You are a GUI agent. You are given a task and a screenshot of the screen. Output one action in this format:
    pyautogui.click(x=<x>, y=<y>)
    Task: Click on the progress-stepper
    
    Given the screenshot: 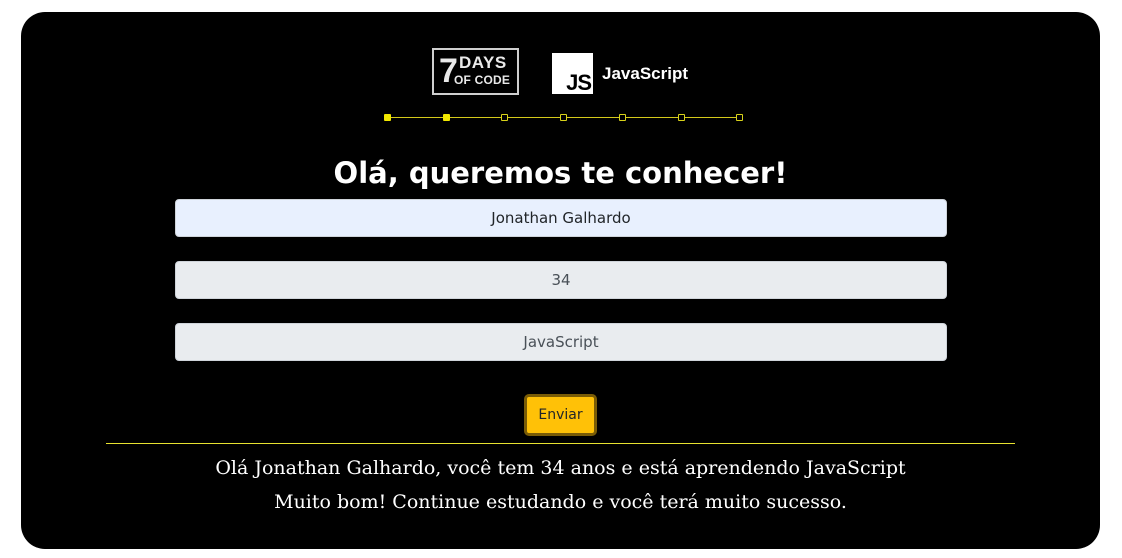 What is the action you would take?
    pyautogui.click(x=563, y=118)
    